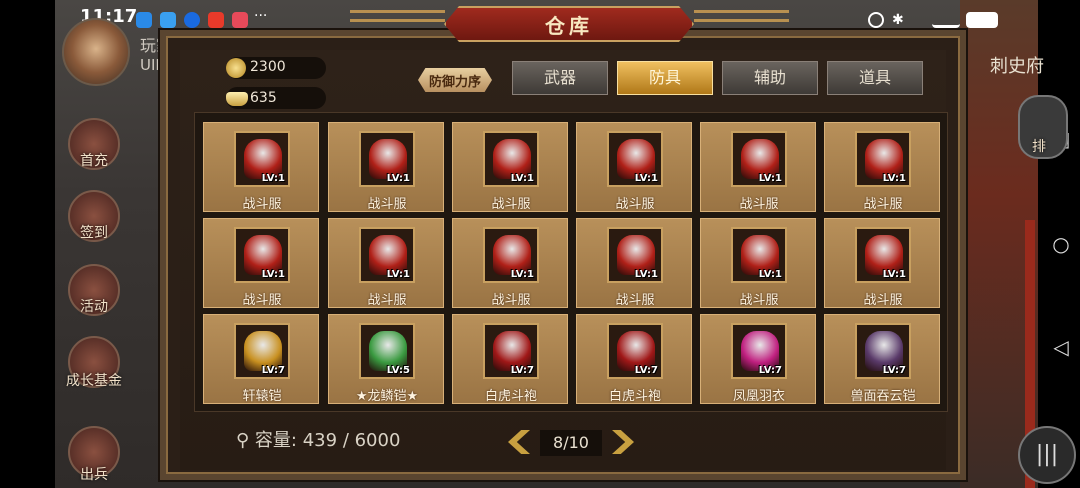 This screenshot has width=1080, height=488. What do you see at coordinates (1047, 455) in the screenshot?
I see `menu-button: |||` at bounding box center [1047, 455].